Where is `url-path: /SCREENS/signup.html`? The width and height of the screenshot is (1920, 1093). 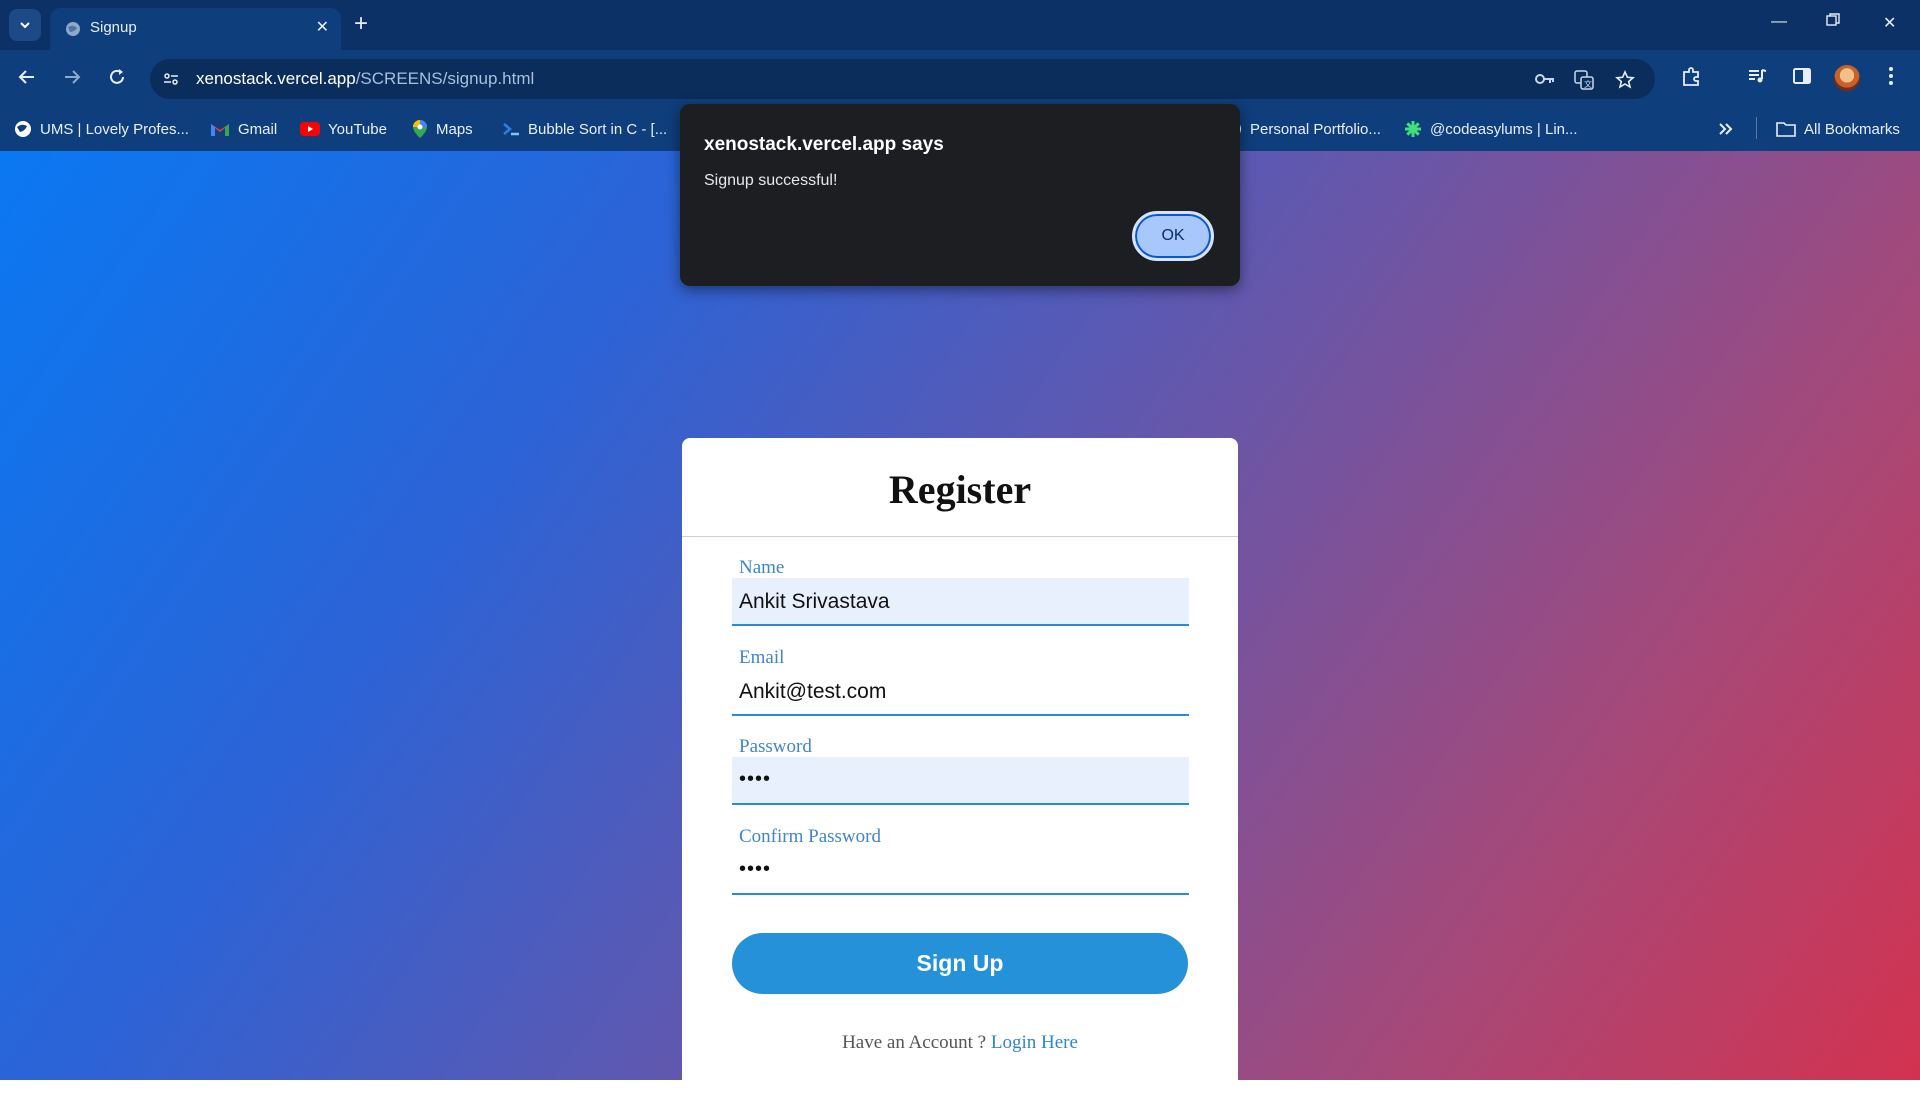
url-path: /SCREENS/signup.html is located at coordinates (445, 78).